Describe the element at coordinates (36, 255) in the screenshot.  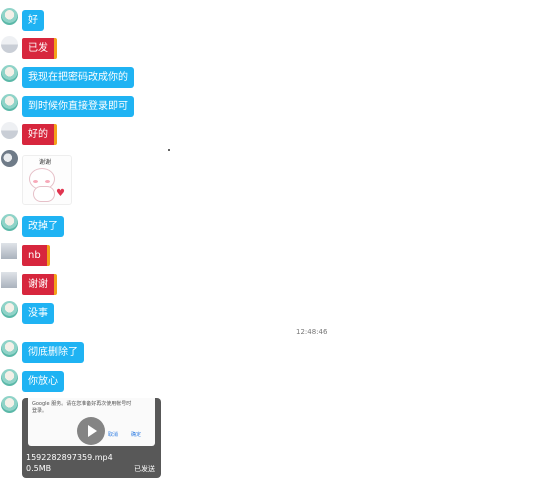
I see `message-bubble: nb` at that location.